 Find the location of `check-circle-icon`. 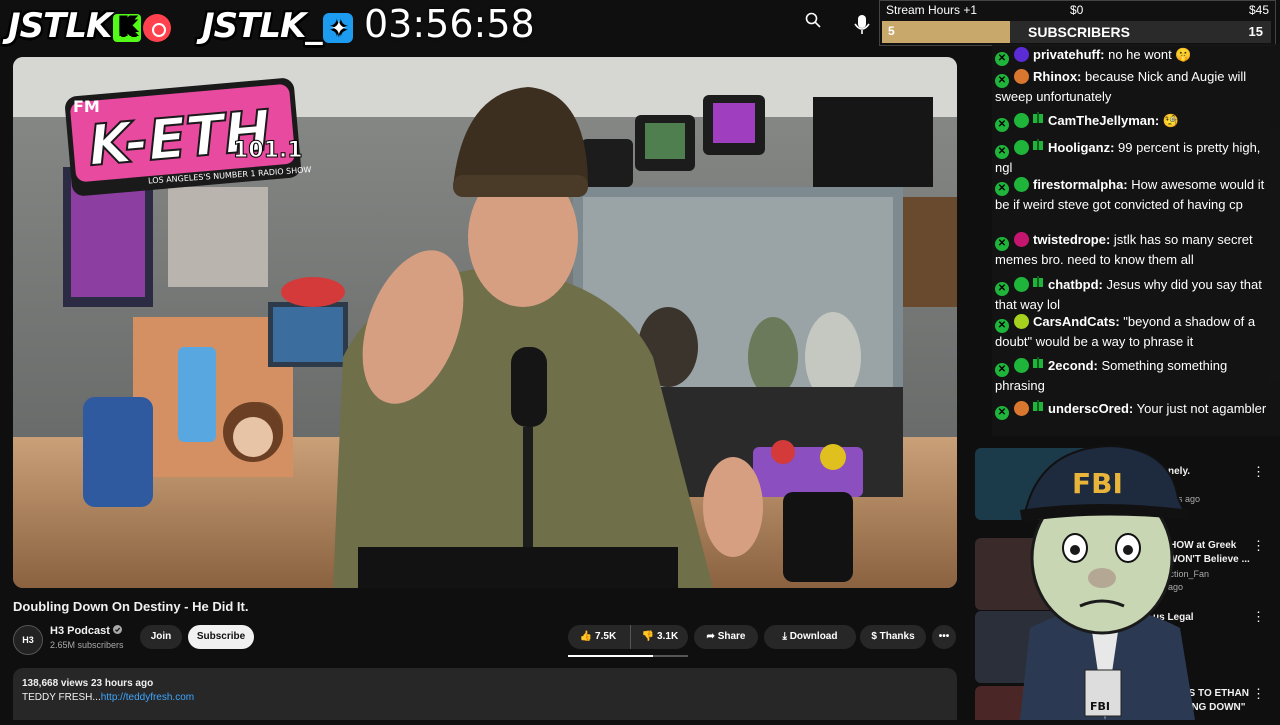

check-circle-icon is located at coordinates (117, 629).